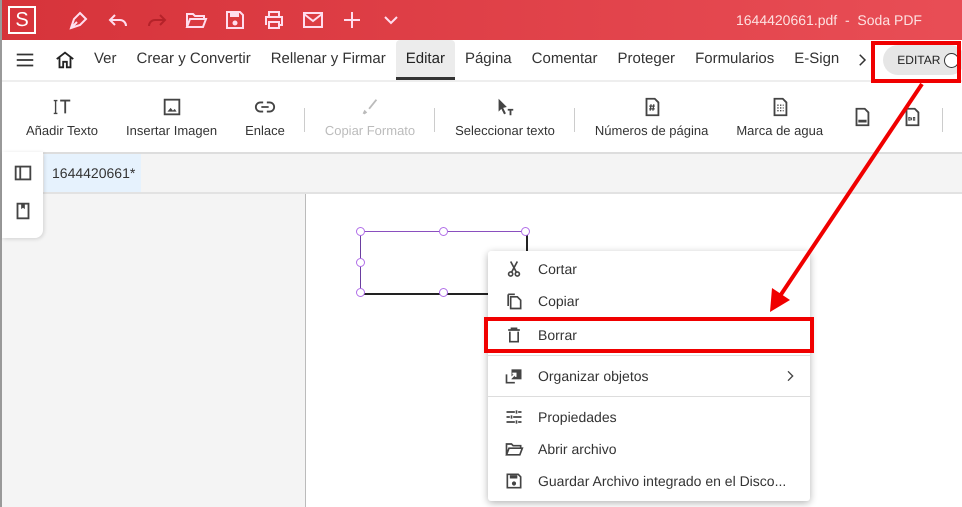 This screenshot has height=507, width=962. I want to click on edit-toggle: EDITAR, so click(922, 60).